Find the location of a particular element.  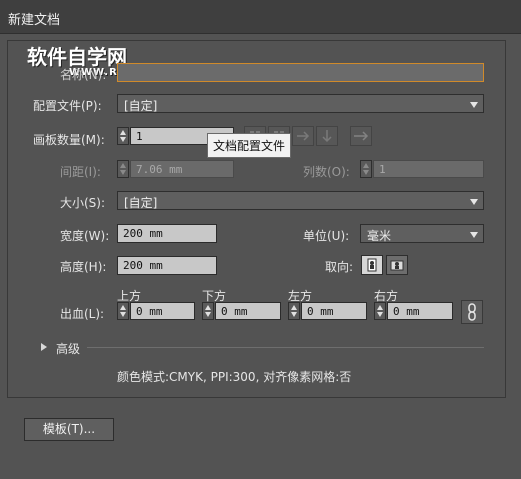

window-title: 新建文档 is located at coordinates (34, 20).